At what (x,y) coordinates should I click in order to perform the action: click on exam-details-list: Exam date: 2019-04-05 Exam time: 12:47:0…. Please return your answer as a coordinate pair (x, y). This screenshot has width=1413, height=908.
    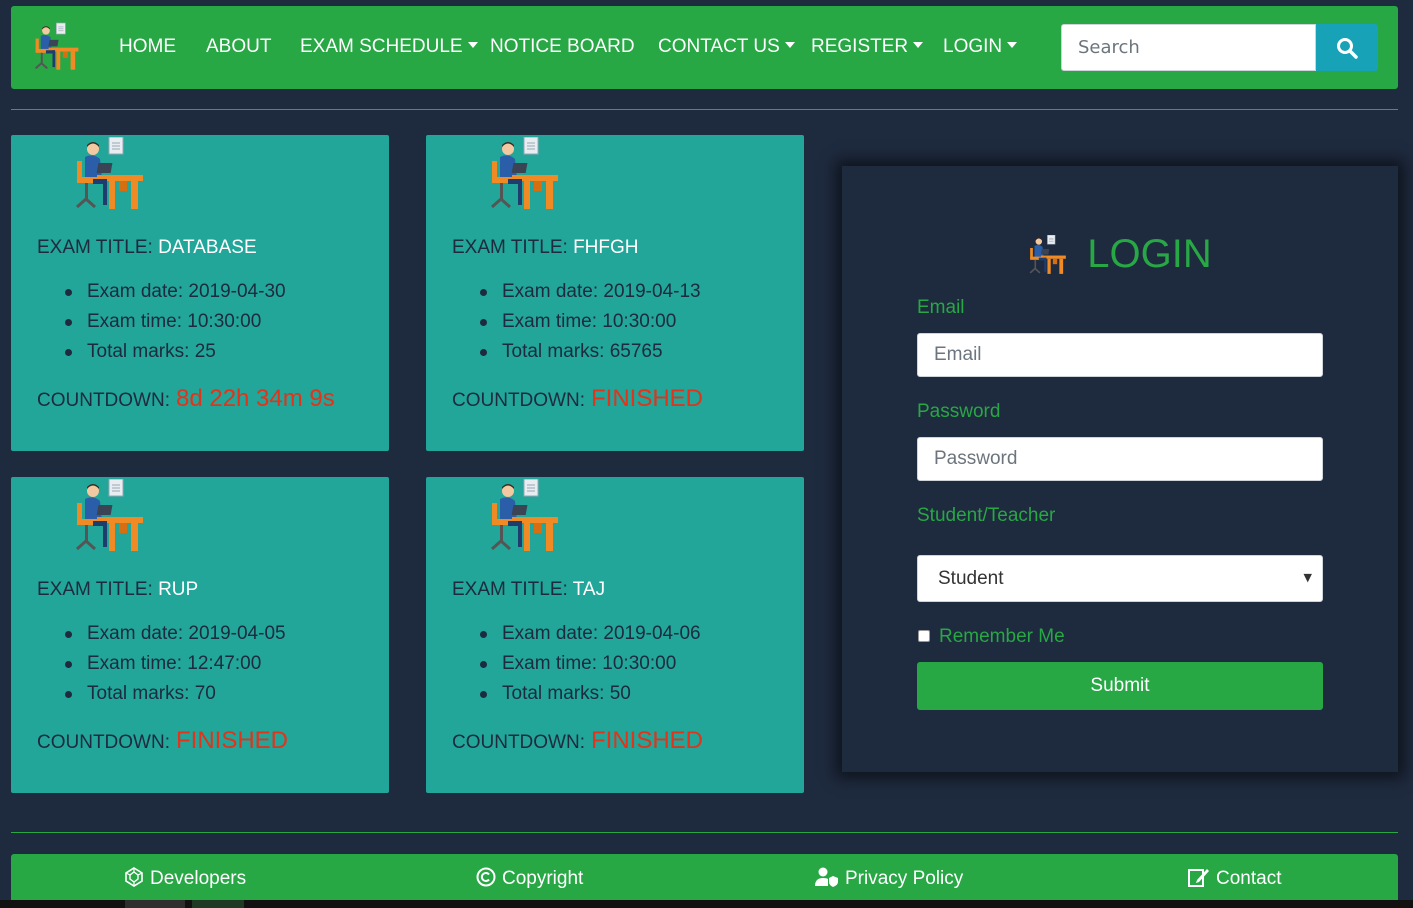
    Looking at the image, I should click on (175, 664).